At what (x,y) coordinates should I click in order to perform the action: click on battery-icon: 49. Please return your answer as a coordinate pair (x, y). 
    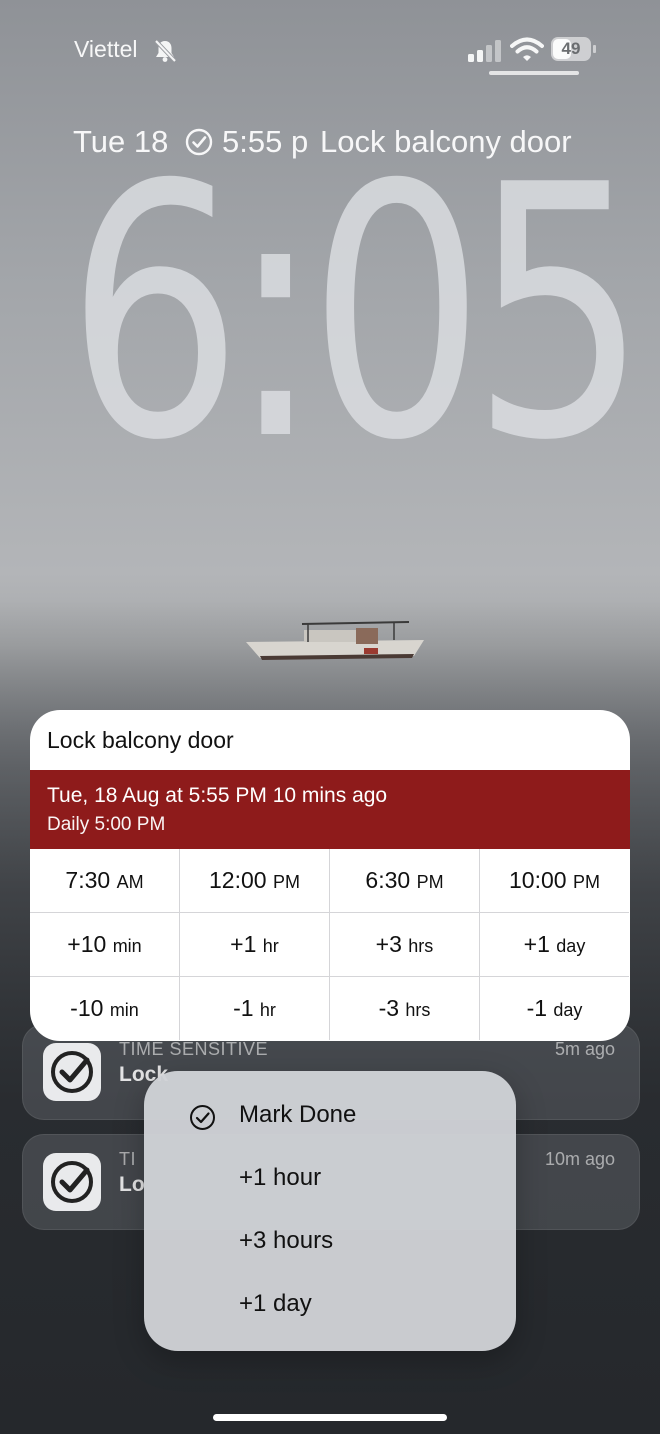
    Looking at the image, I should click on (574, 49).